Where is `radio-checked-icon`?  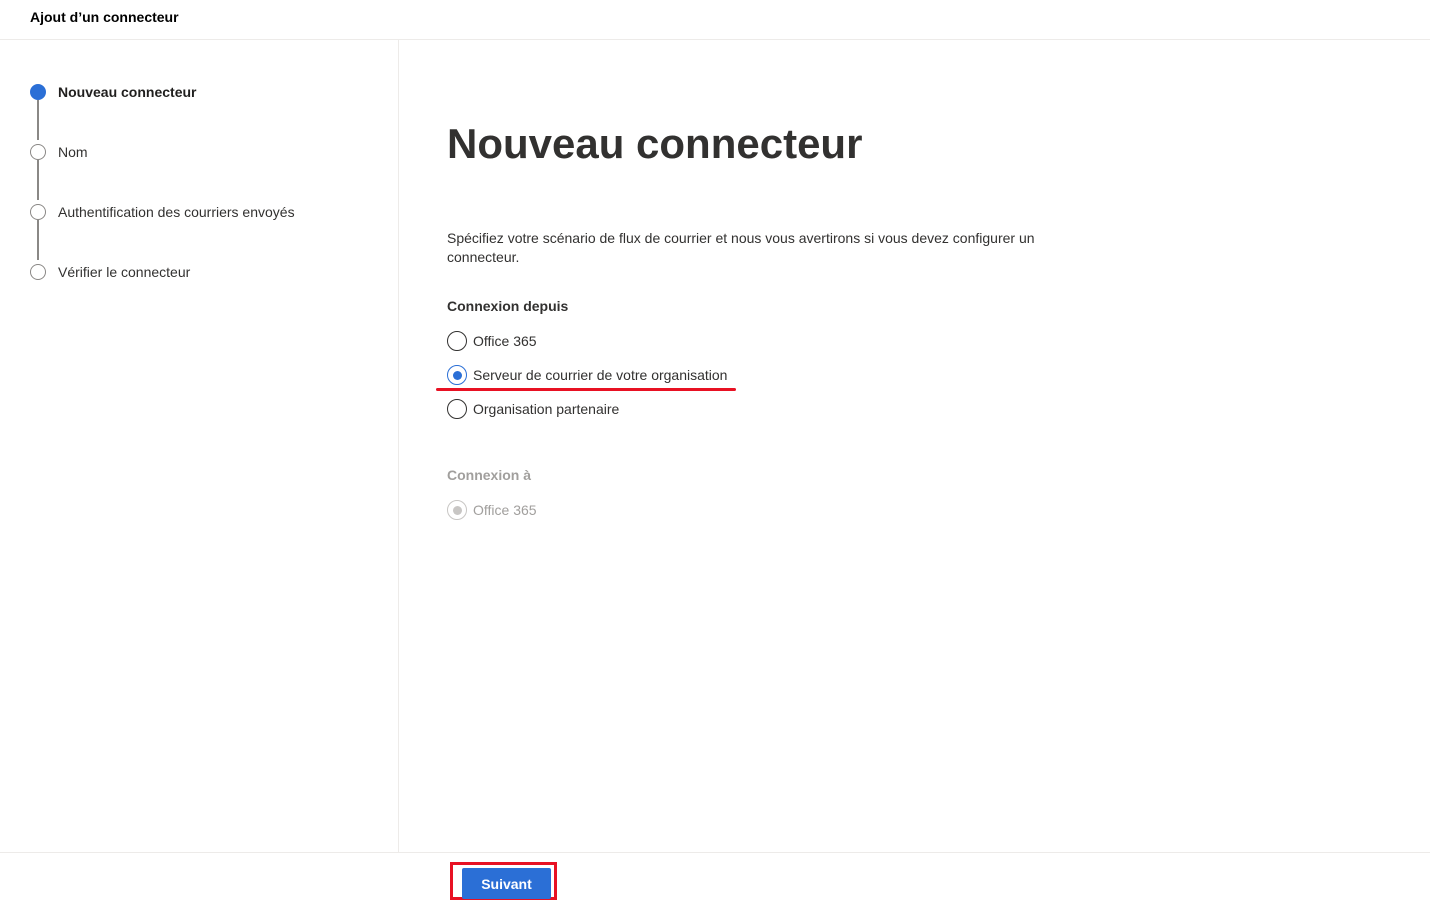 radio-checked-icon is located at coordinates (457, 375).